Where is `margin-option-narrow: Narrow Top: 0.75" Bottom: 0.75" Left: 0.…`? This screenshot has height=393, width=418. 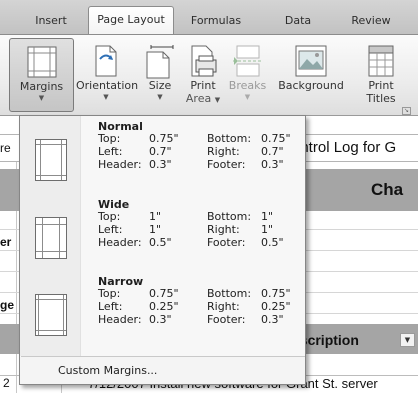 margin-option-narrow: Narrow Top: 0.75" Bottom: 0.75" Left: 0.… is located at coordinates (163, 314).